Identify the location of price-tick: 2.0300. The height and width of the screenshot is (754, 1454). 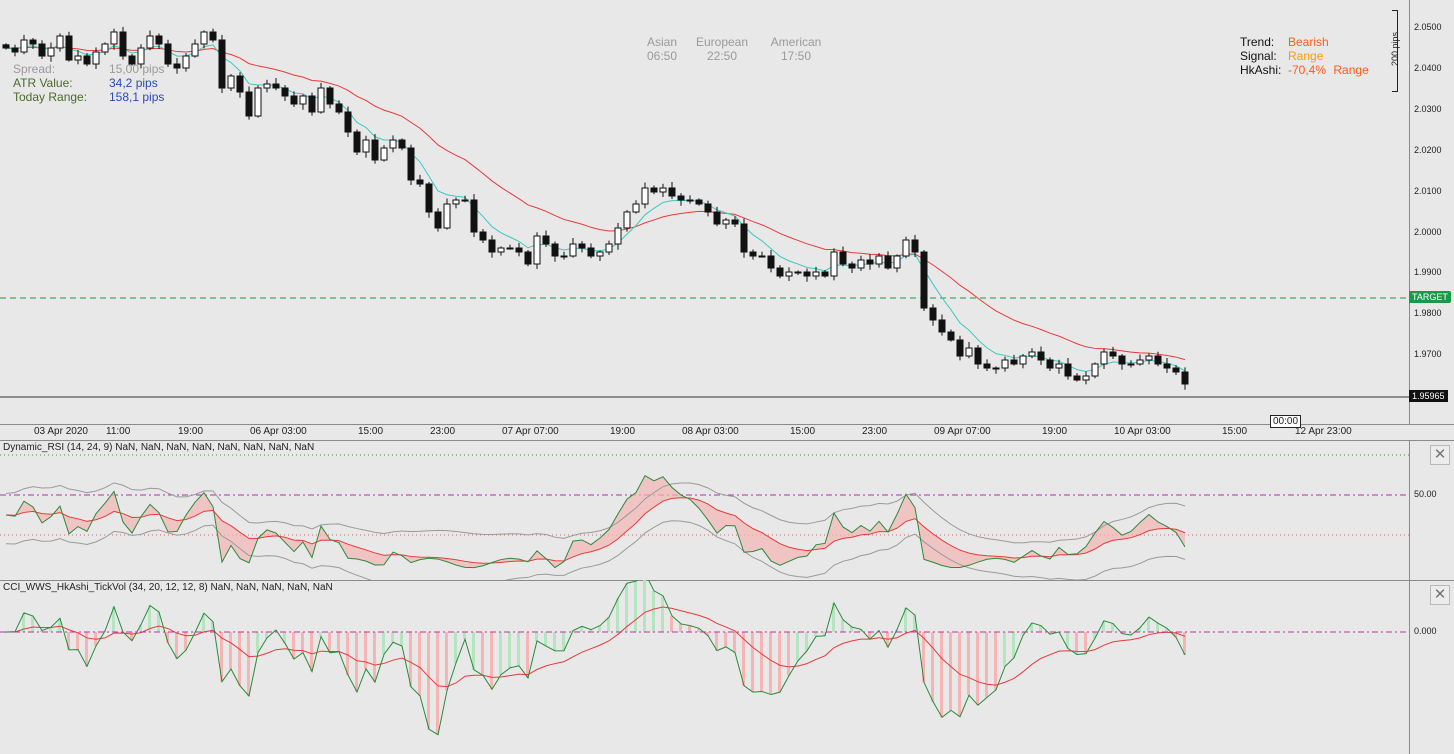
(1428, 109).